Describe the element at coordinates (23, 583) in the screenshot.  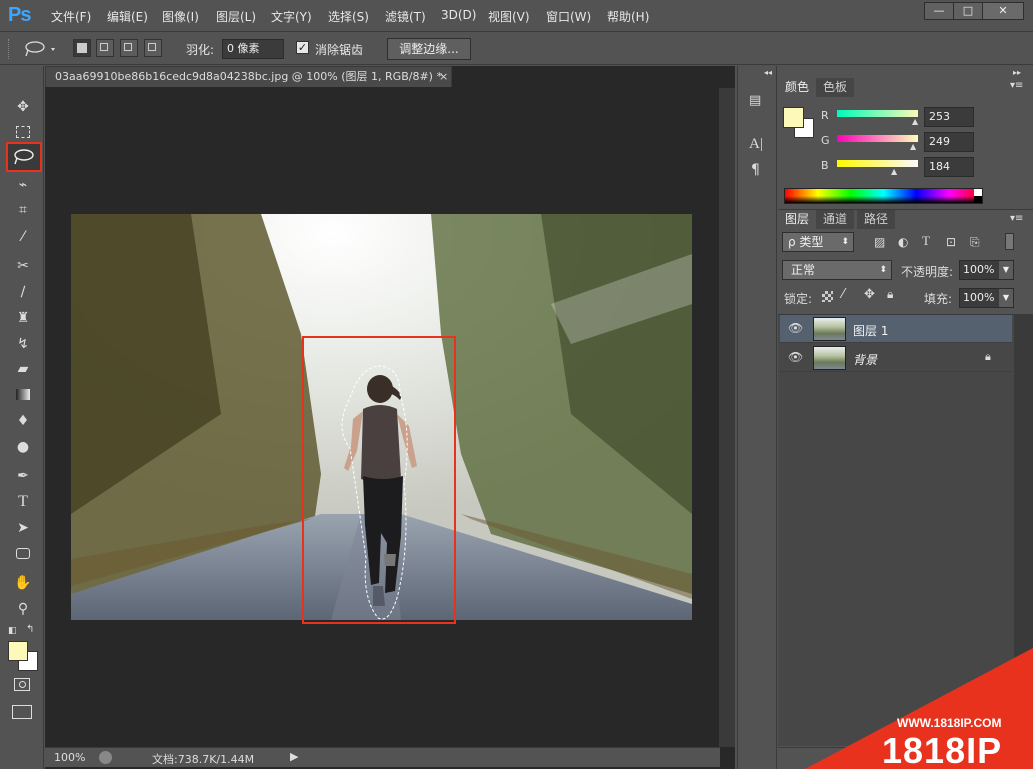
I see `hand-tool-icon: ✋` at that location.